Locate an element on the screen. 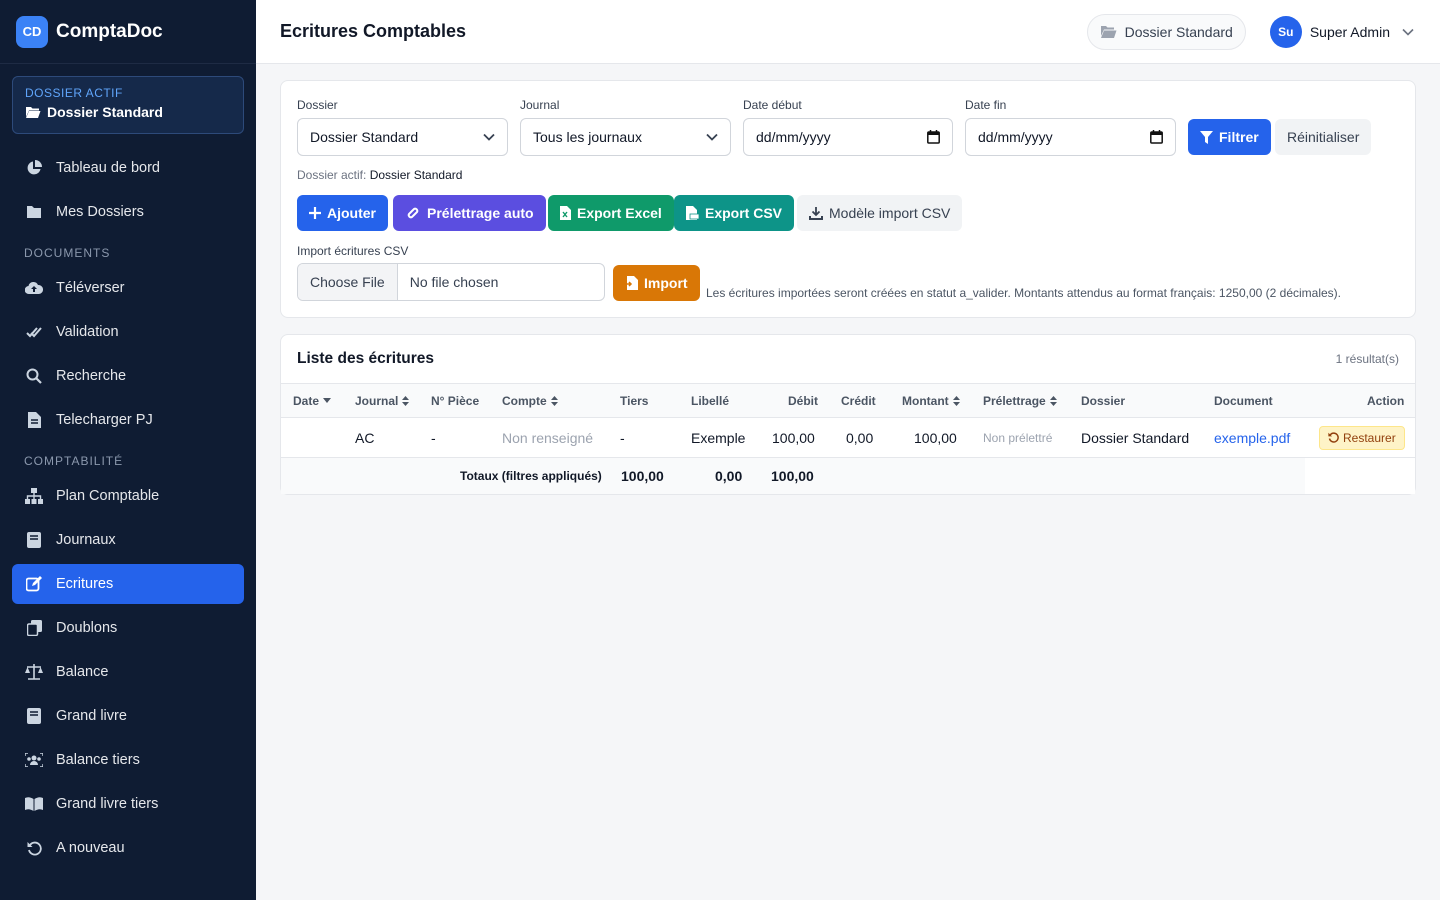 This screenshot has height=900, width=1440. restore-button: Restaurer is located at coordinates (1362, 437).